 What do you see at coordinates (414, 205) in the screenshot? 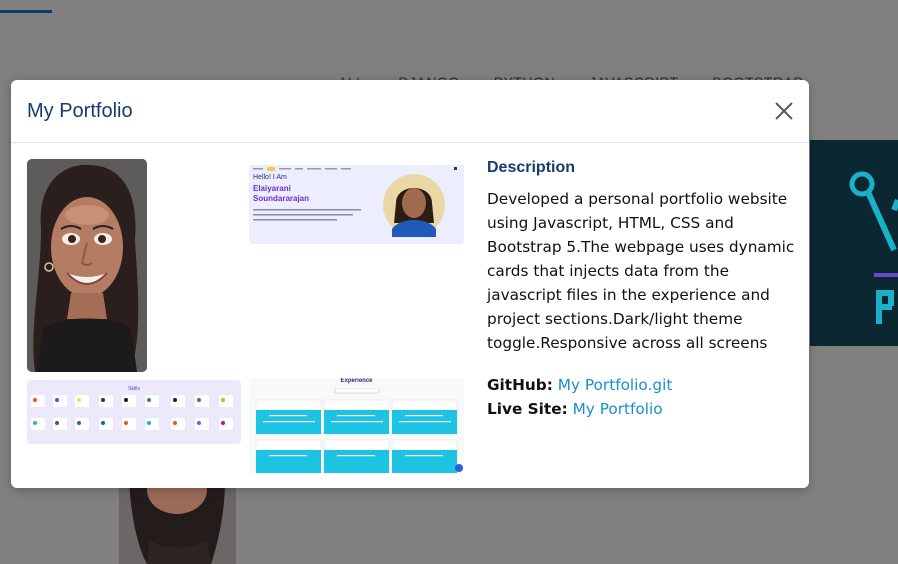
I see `hero-profile-photo` at bounding box center [414, 205].